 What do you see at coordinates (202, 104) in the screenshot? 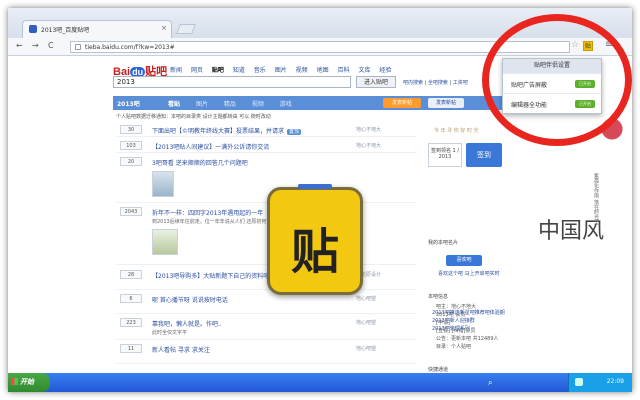
I see `tab-images: 图片` at bounding box center [202, 104].